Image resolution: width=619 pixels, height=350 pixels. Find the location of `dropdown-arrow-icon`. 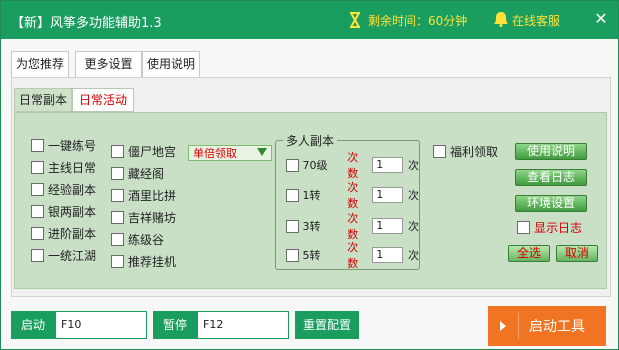

dropdown-arrow-icon is located at coordinates (262, 152).